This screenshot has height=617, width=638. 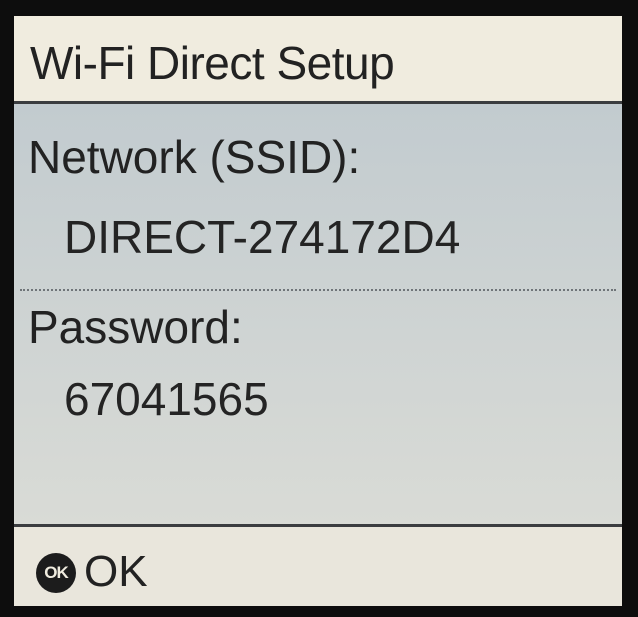 What do you see at coordinates (116, 571) in the screenshot?
I see `ok-label: OK` at bounding box center [116, 571].